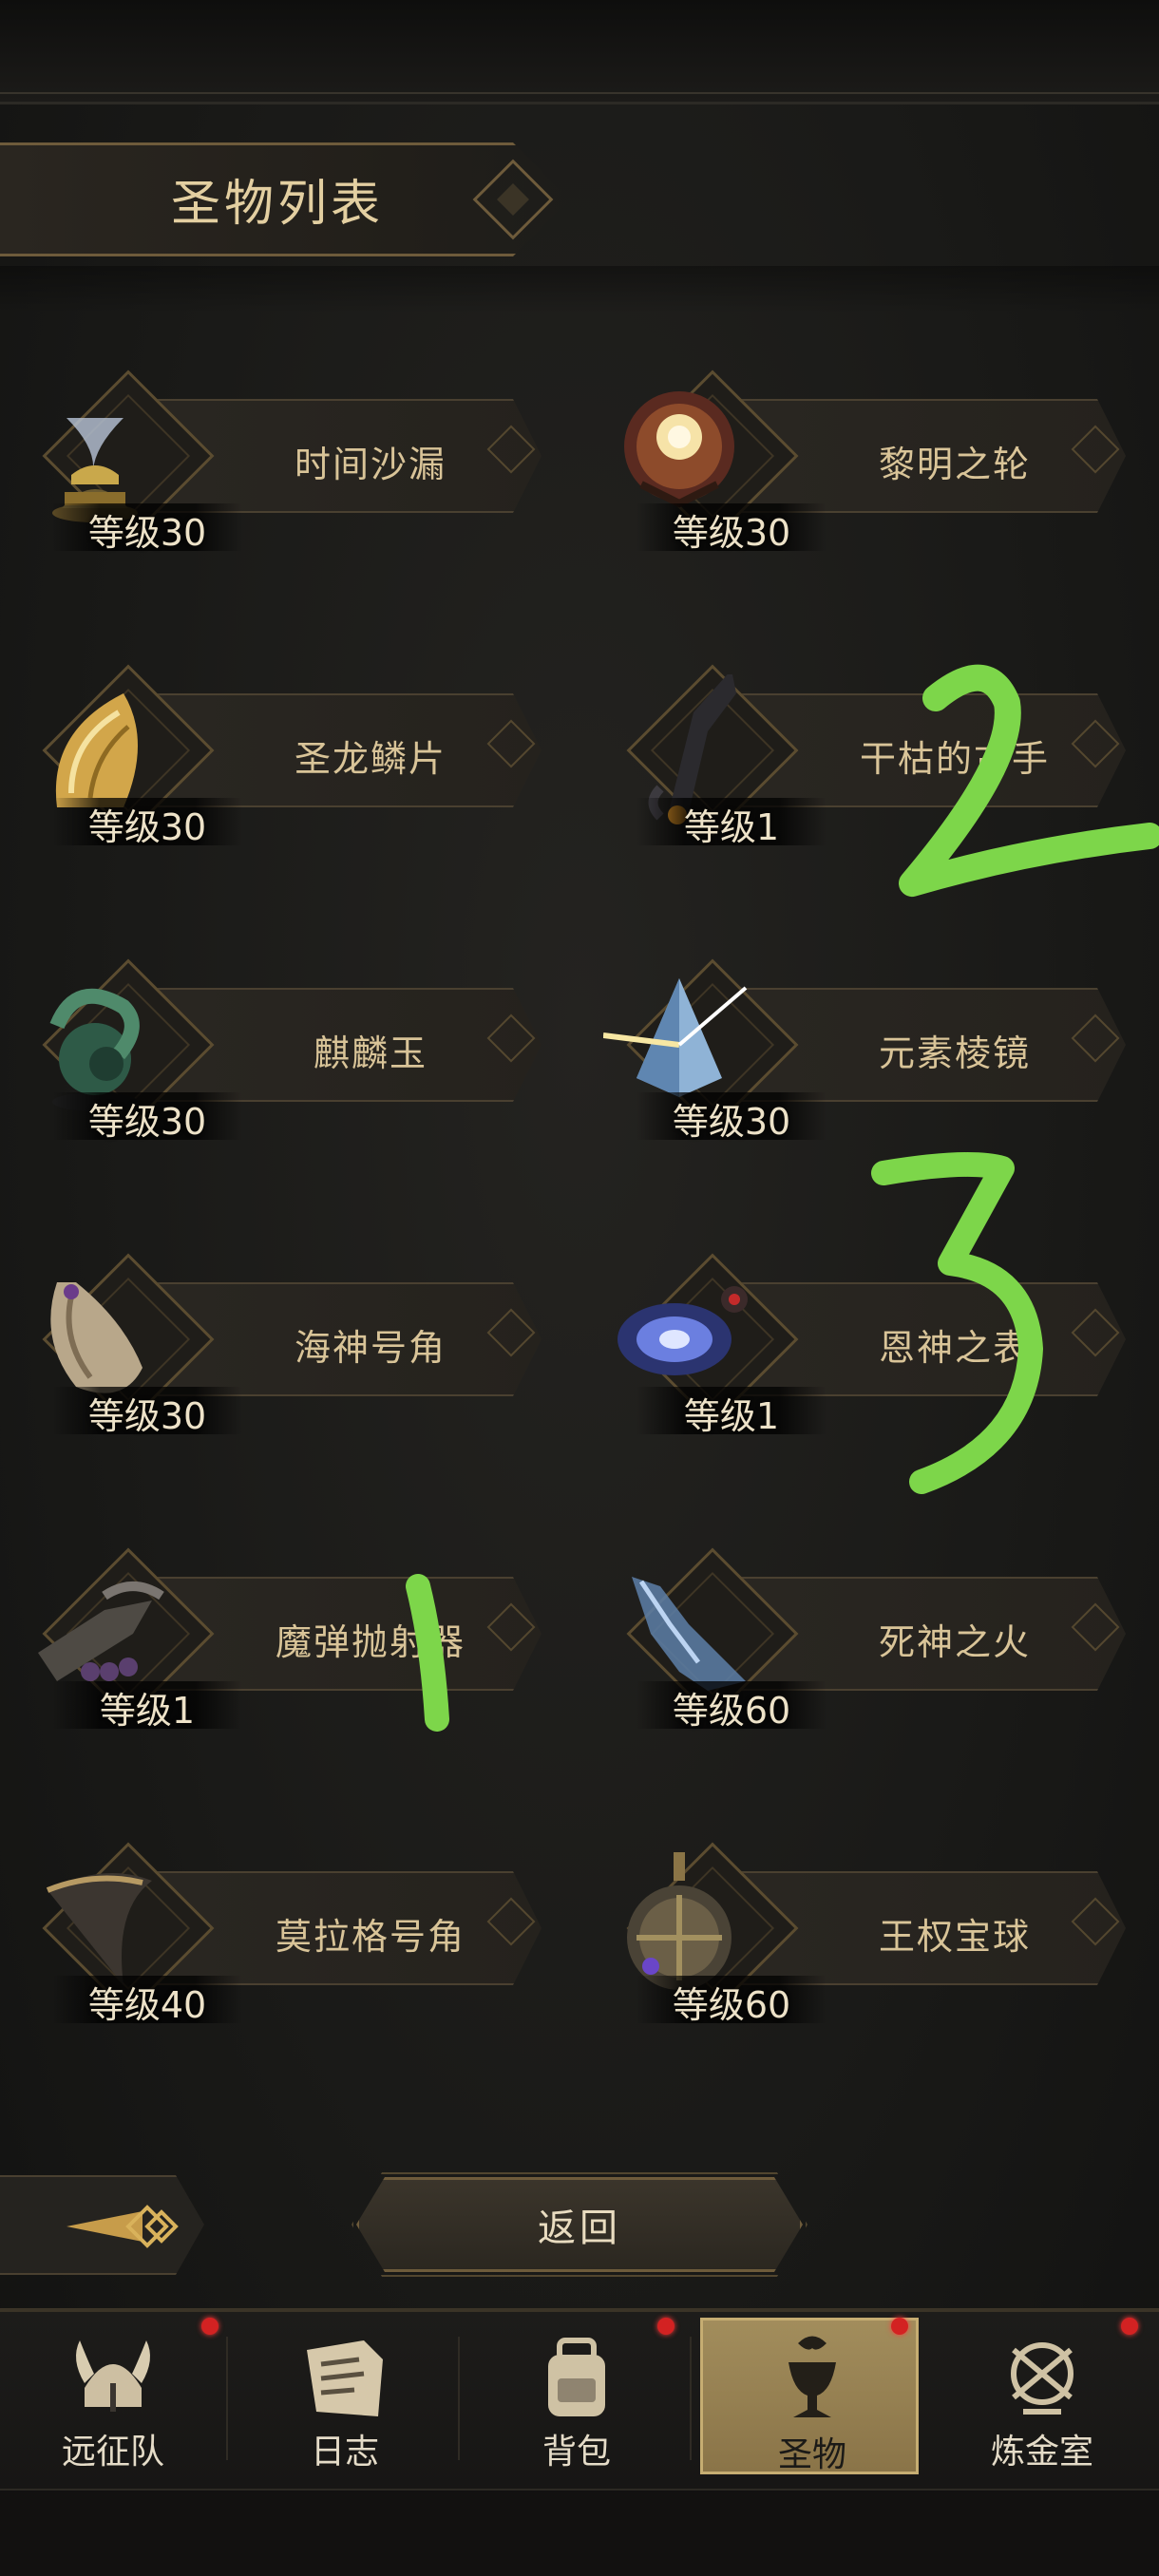  I want to click on relic-name: 干枯的古手, so click(954, 759).